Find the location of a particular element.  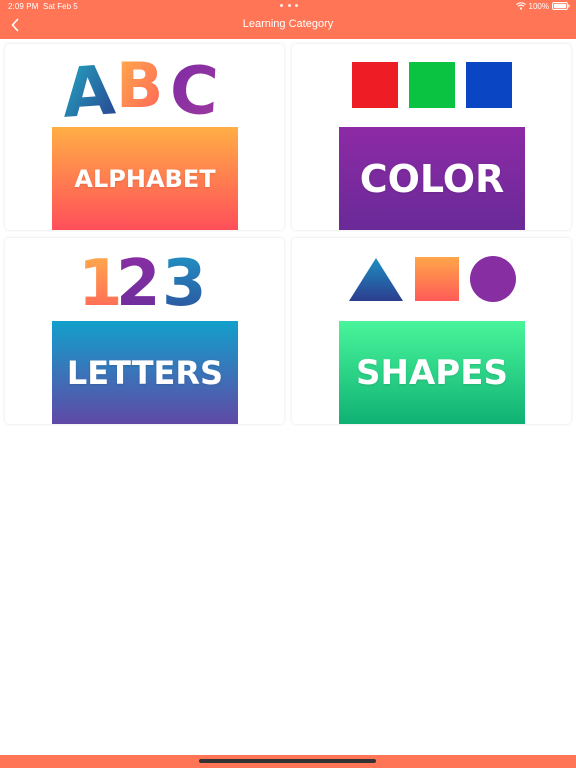

top-bar: 2:09 PM Sat Feb 5 100% Learning Category is located at coordinates (288, 19).